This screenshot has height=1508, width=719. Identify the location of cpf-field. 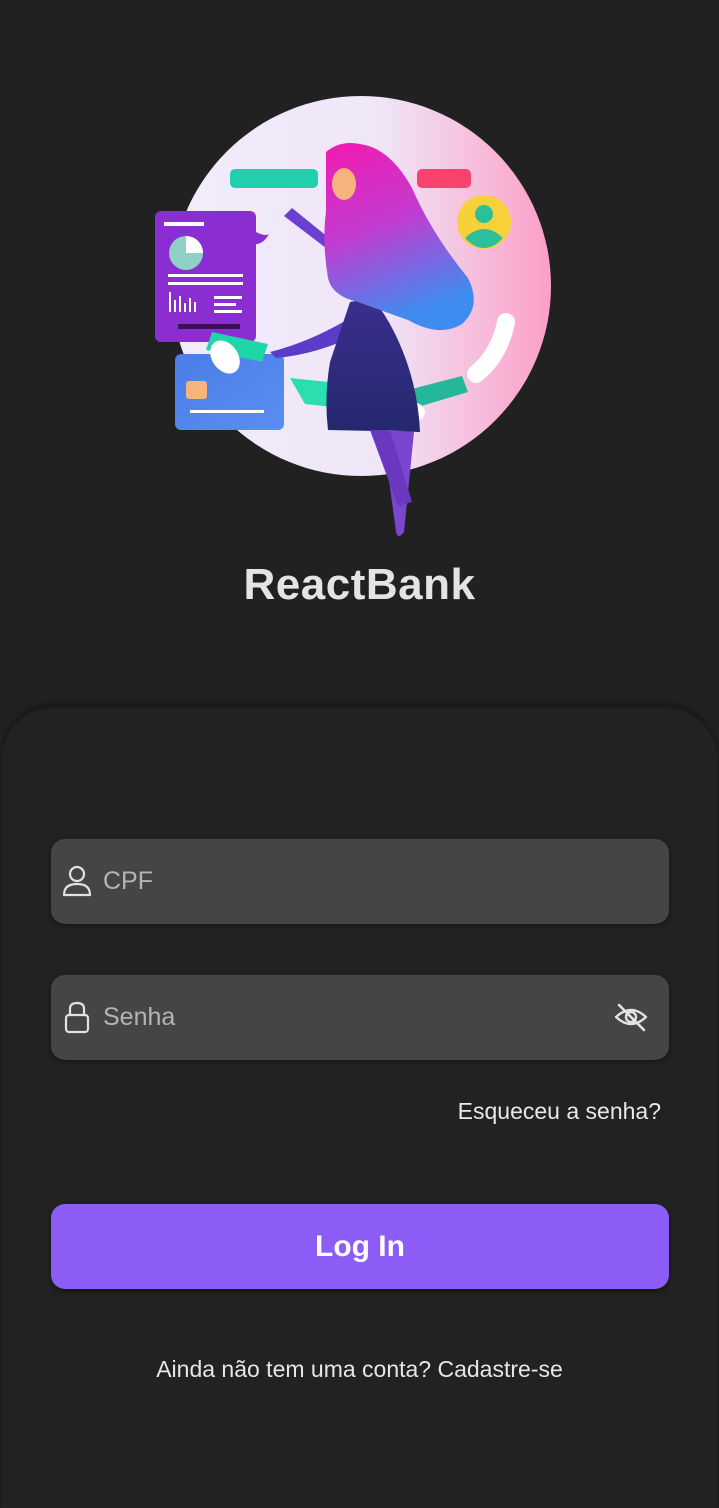
(360, 881).